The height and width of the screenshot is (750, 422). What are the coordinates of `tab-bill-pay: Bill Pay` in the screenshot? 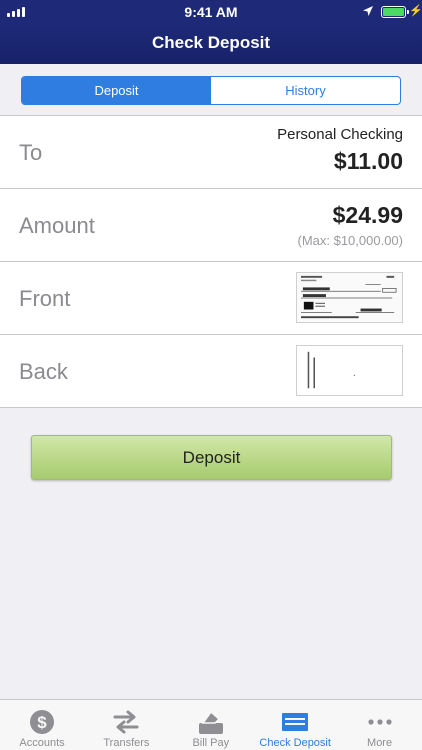 It's located at (211, 725).